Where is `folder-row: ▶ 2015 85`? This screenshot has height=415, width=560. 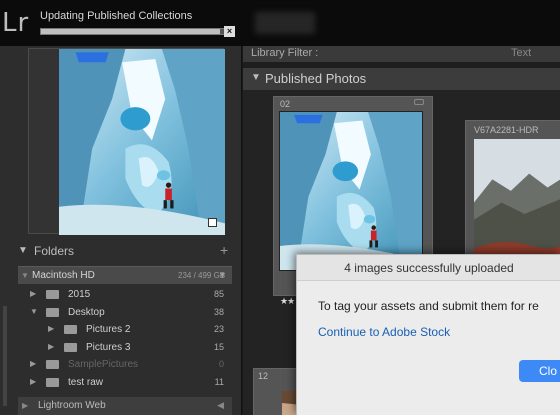
folder-row: ▶ 2015 85 is located at coordinates (125, 294).